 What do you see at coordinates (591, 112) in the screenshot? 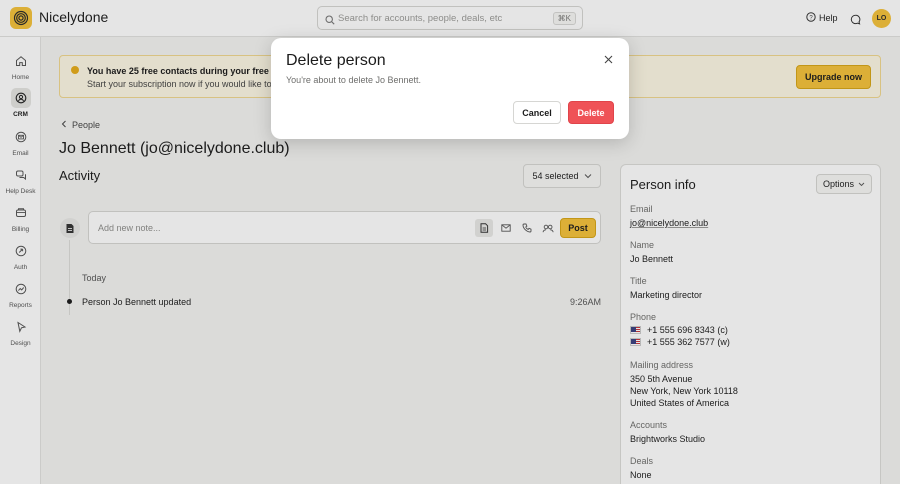
I see `delete-button: Delete` at bounding box center [591, 112].